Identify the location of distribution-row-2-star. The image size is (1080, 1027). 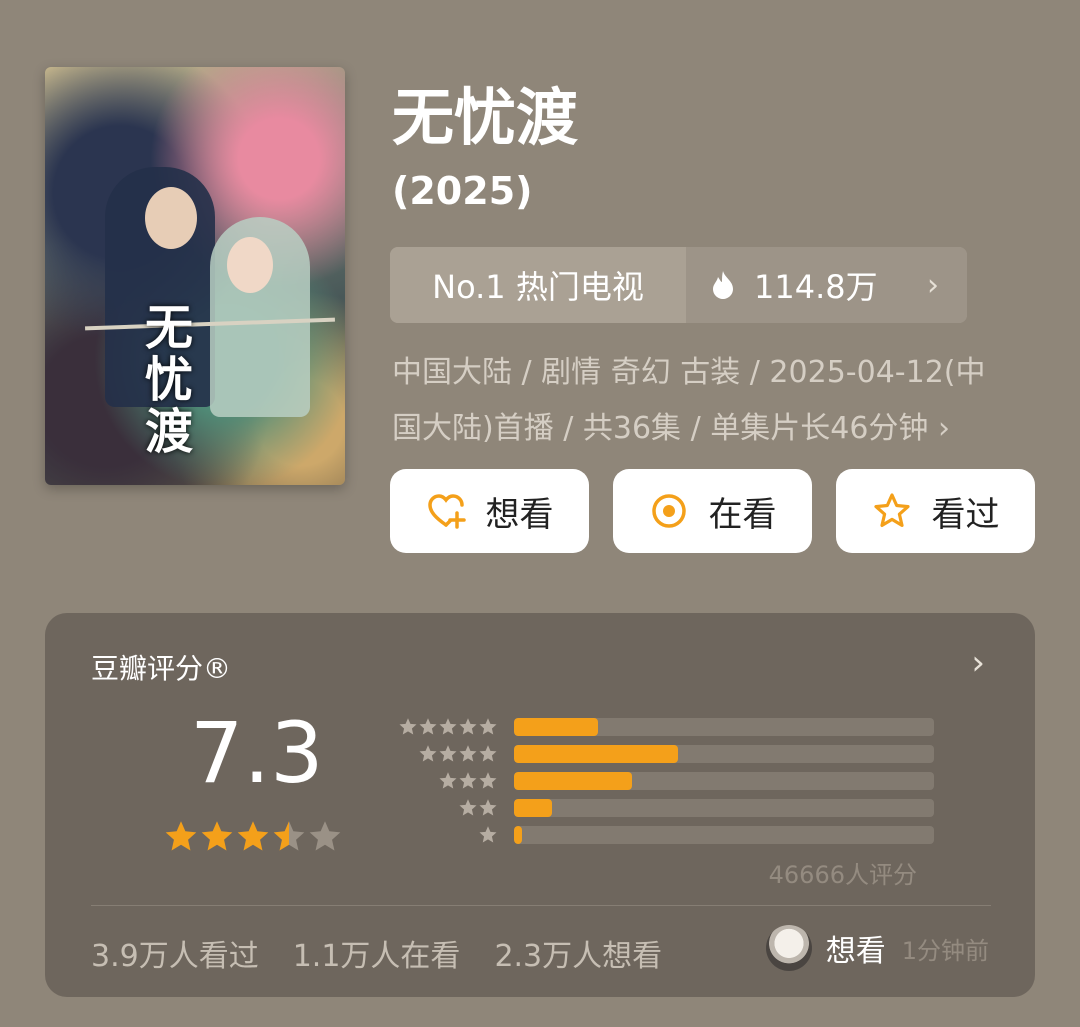
(656, 807).